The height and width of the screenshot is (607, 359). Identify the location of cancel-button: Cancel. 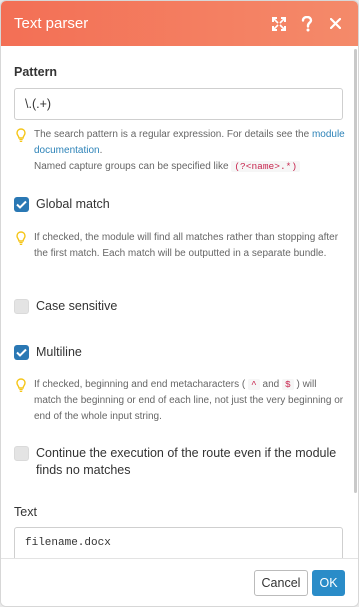
(281, 583).